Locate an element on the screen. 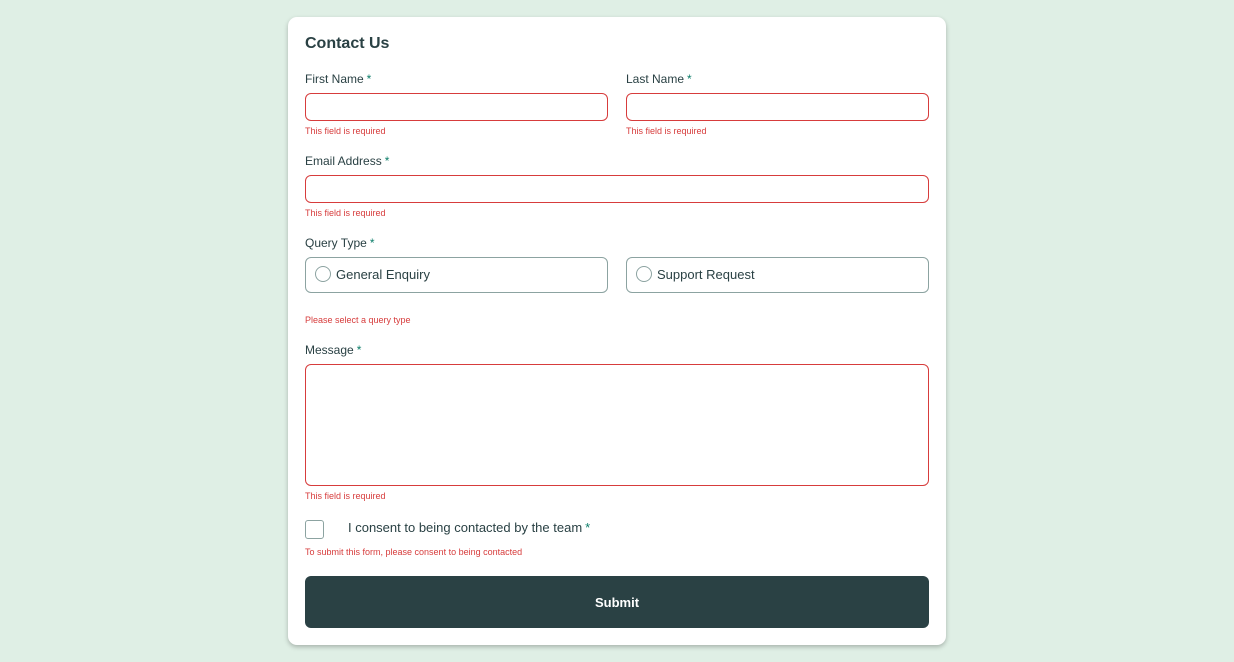 The image size is (1234, 662). message-textarea is located at coordinates (617, 425).